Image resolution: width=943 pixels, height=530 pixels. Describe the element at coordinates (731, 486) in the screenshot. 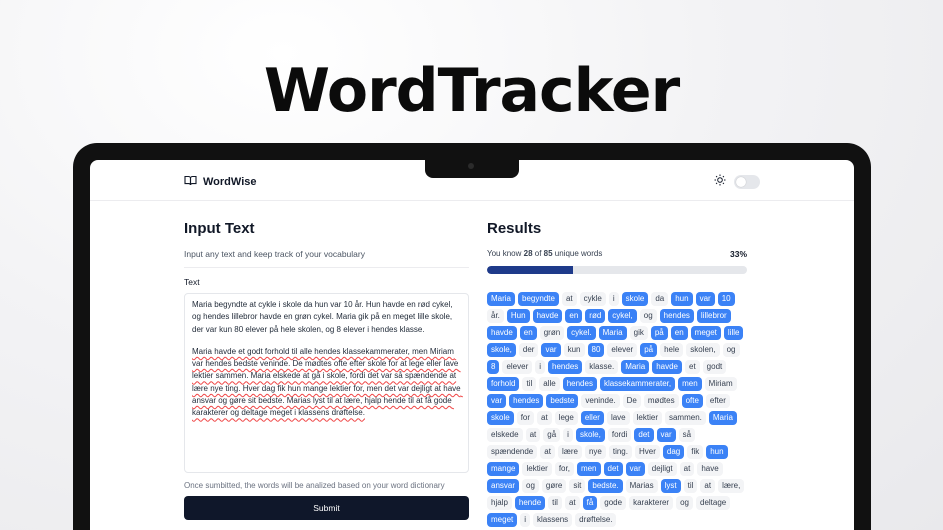

I see `unknown-word-chip: lære,` at that location.